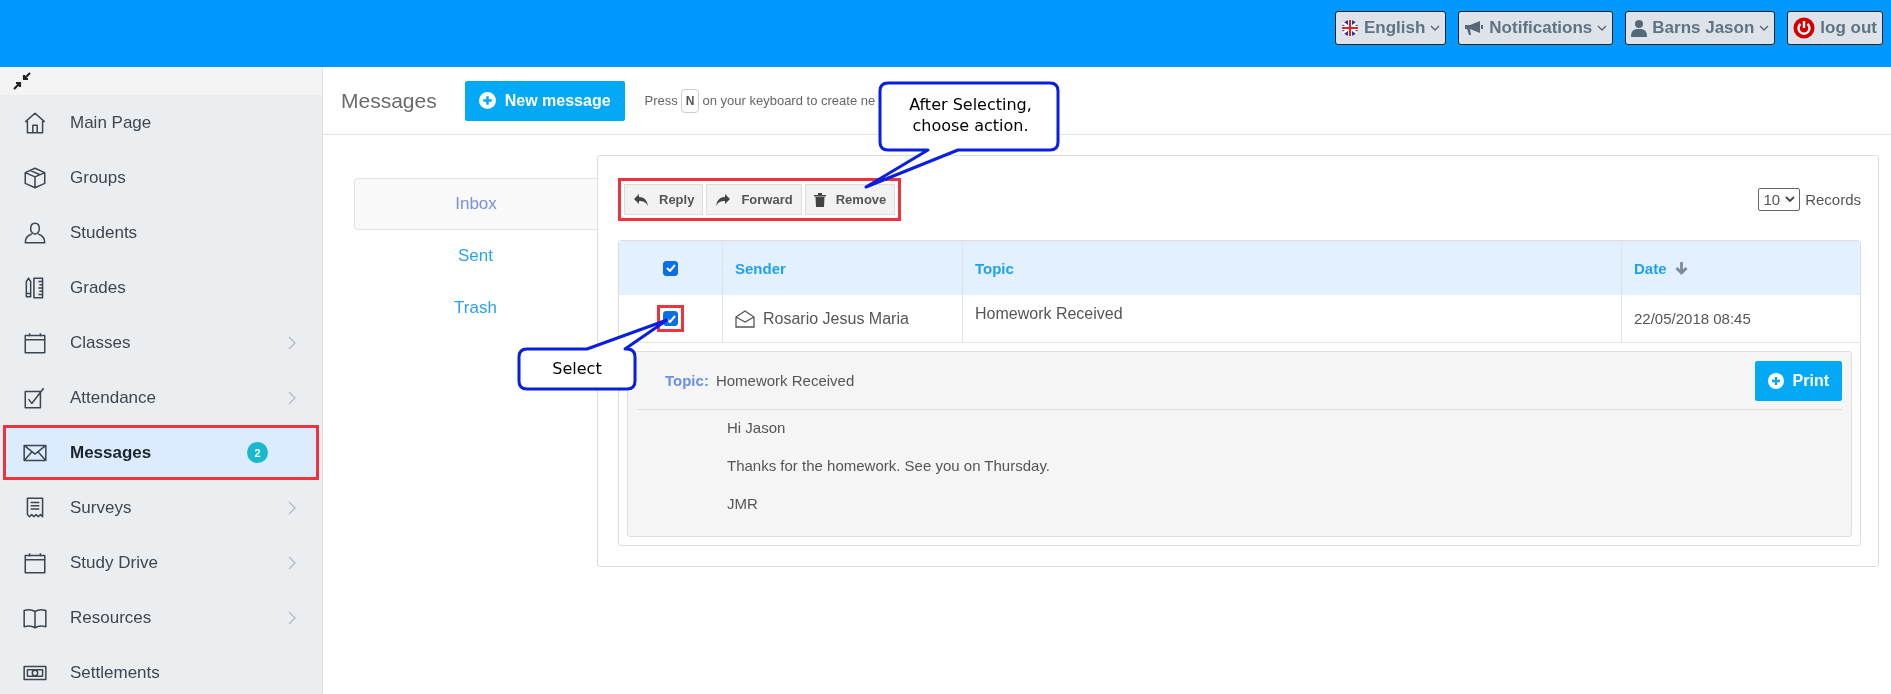 The height and width of the screenshot is (694, 1891). What do you see at coordinates (1833, 199) in the screenshot?
I see `records-label: Records` at bounding box center [1833, 199].